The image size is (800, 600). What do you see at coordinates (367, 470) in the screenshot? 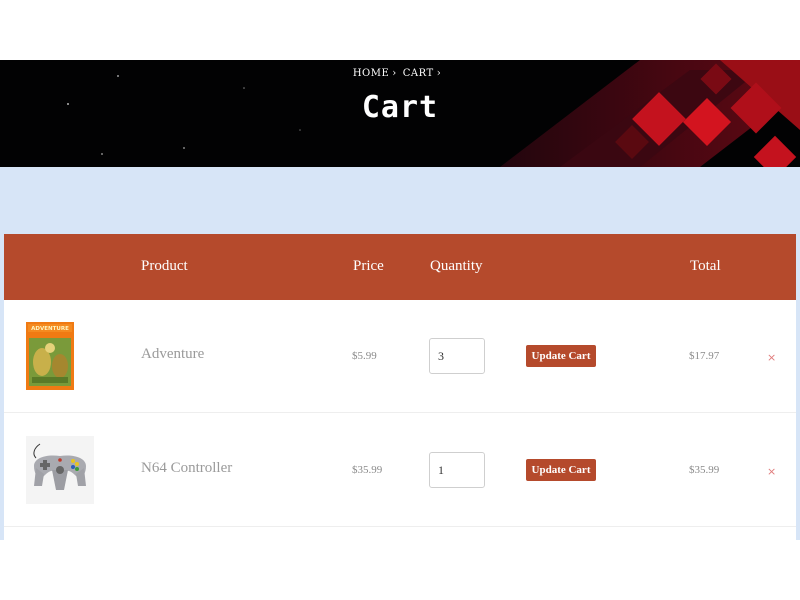
I see `product-price: $35.99` at bounding box center [367, 470].